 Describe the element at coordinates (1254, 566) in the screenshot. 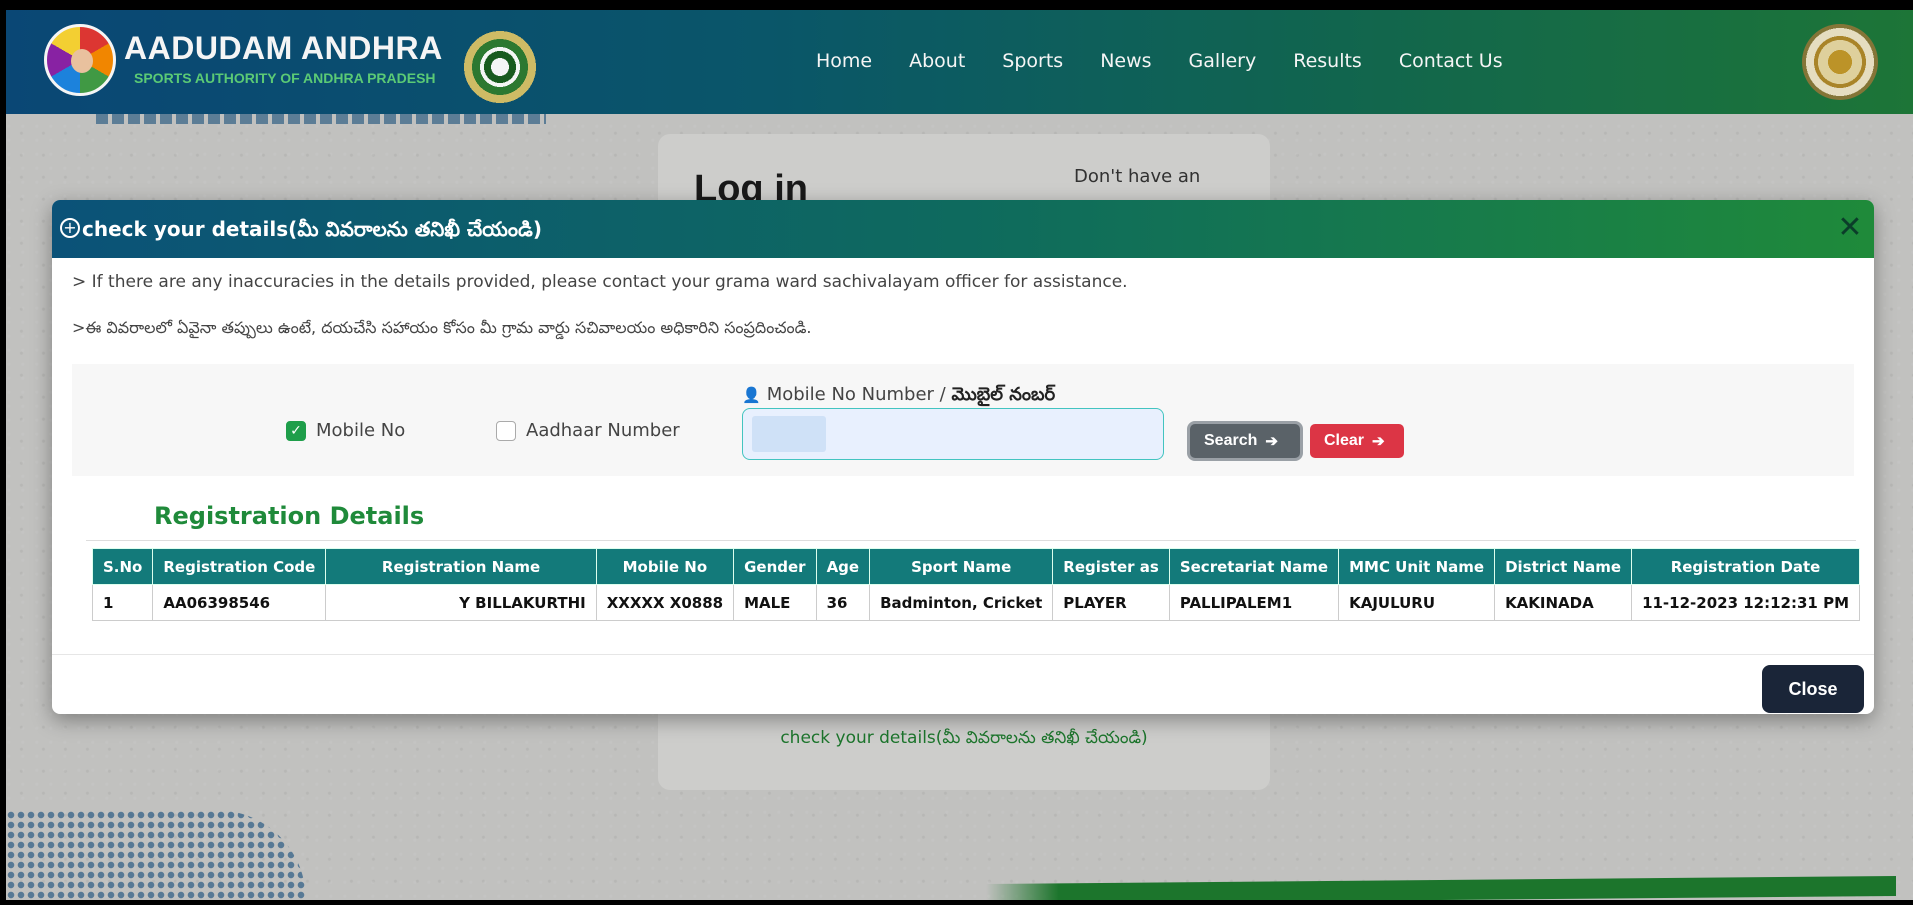

I see `col-secretariat-name: Secretariat Name` at that location.